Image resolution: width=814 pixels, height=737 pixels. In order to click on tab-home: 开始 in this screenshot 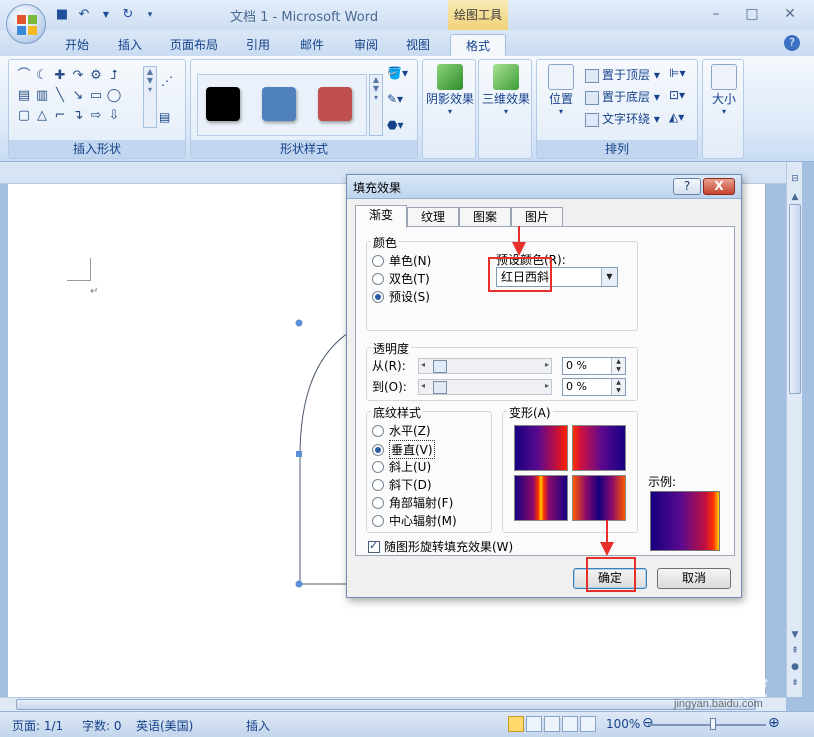, I will do `click(77, 45)`.